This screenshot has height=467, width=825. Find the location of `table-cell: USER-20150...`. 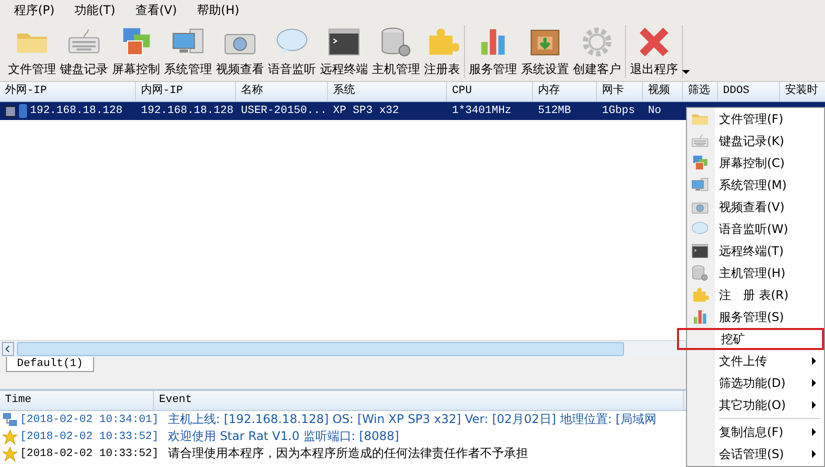

table-cell: USER-20150... is located at coordinates (284, 111).